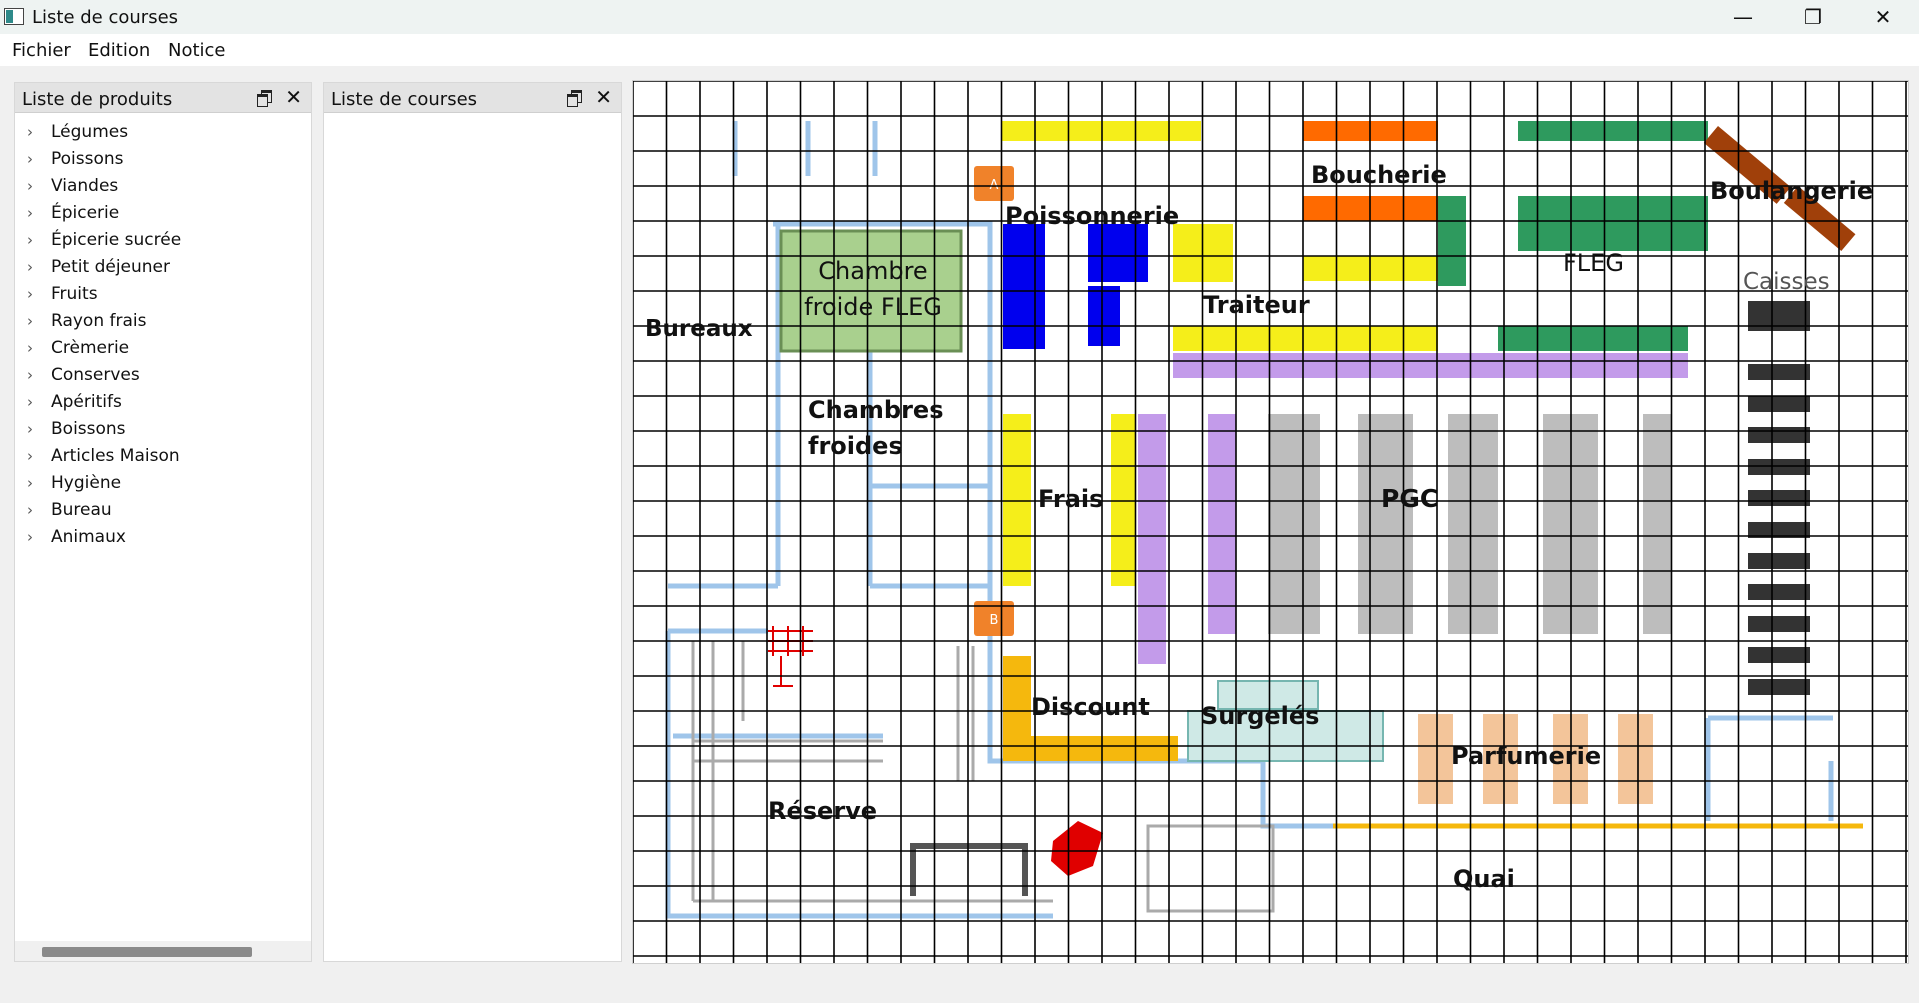 The height and width of the screenshot is (1003, 1919). What do you see at coordinates (959, 17) in the screenshot?
I see `title-bar: Liste de courses — ❐ ✕` at bounding box center [959, 17].